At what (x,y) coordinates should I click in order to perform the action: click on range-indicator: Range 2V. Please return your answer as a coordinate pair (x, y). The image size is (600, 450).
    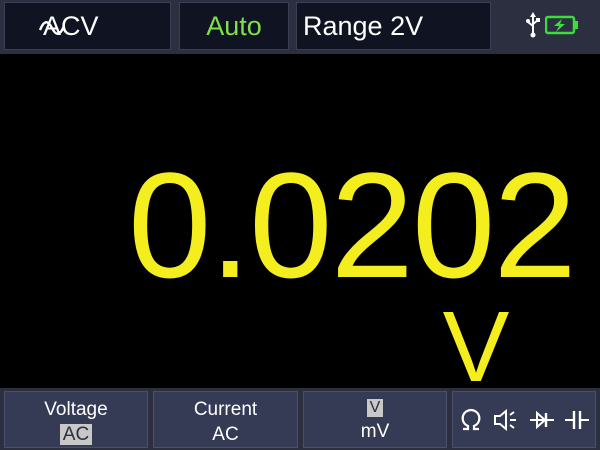
    Looking at the image, I should click on (393, 26).